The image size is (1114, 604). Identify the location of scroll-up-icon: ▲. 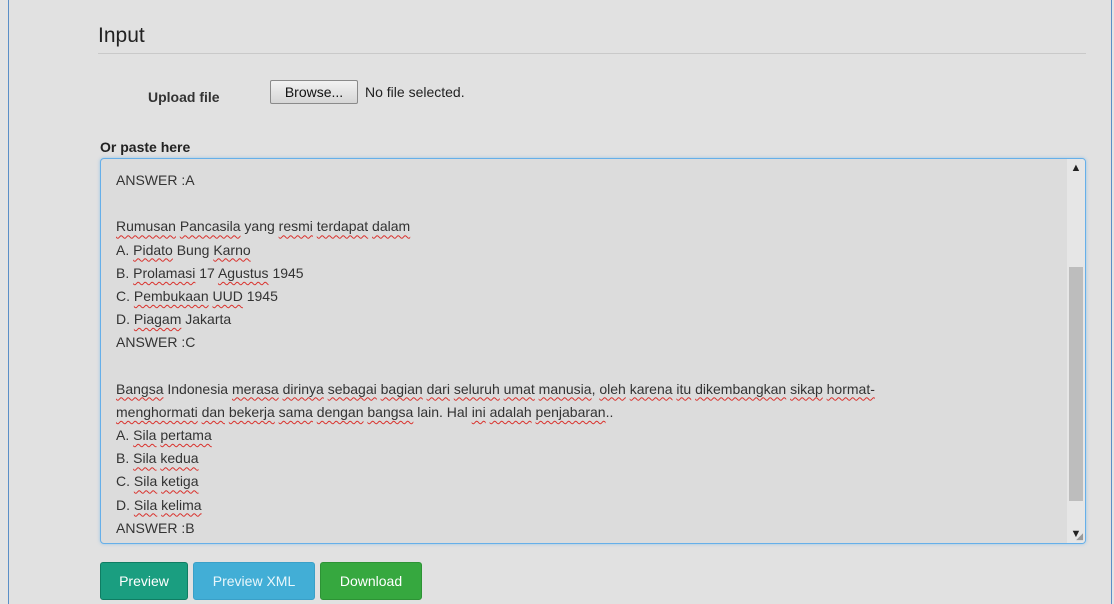
(1076, 168).